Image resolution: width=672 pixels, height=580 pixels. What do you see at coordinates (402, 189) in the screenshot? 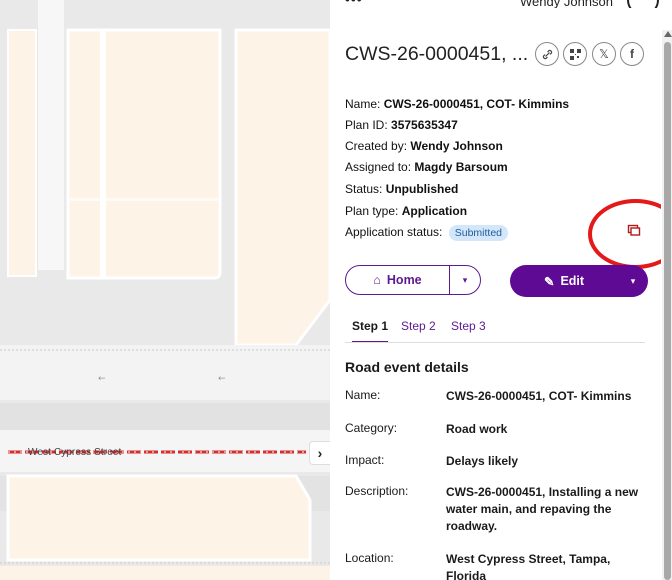
I see `meta-status: Status: Unpublished` at bounding box center [402, 189].